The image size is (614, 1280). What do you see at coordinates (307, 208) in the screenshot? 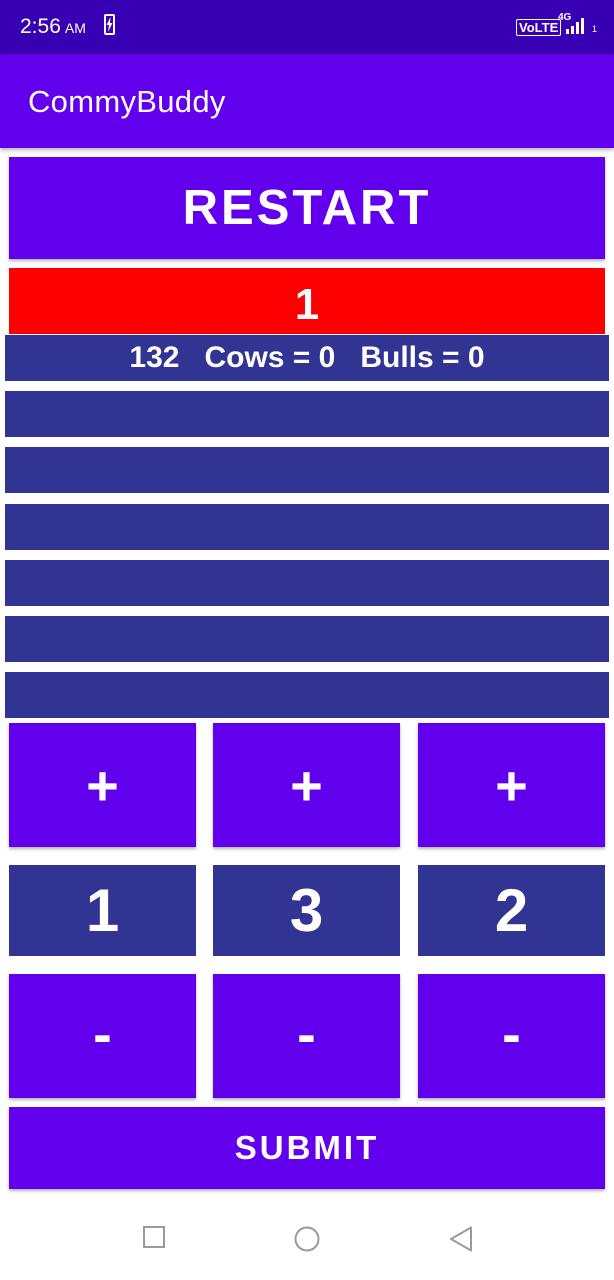
I see `restart-button: RESTART` at bounding box center [307, 208].